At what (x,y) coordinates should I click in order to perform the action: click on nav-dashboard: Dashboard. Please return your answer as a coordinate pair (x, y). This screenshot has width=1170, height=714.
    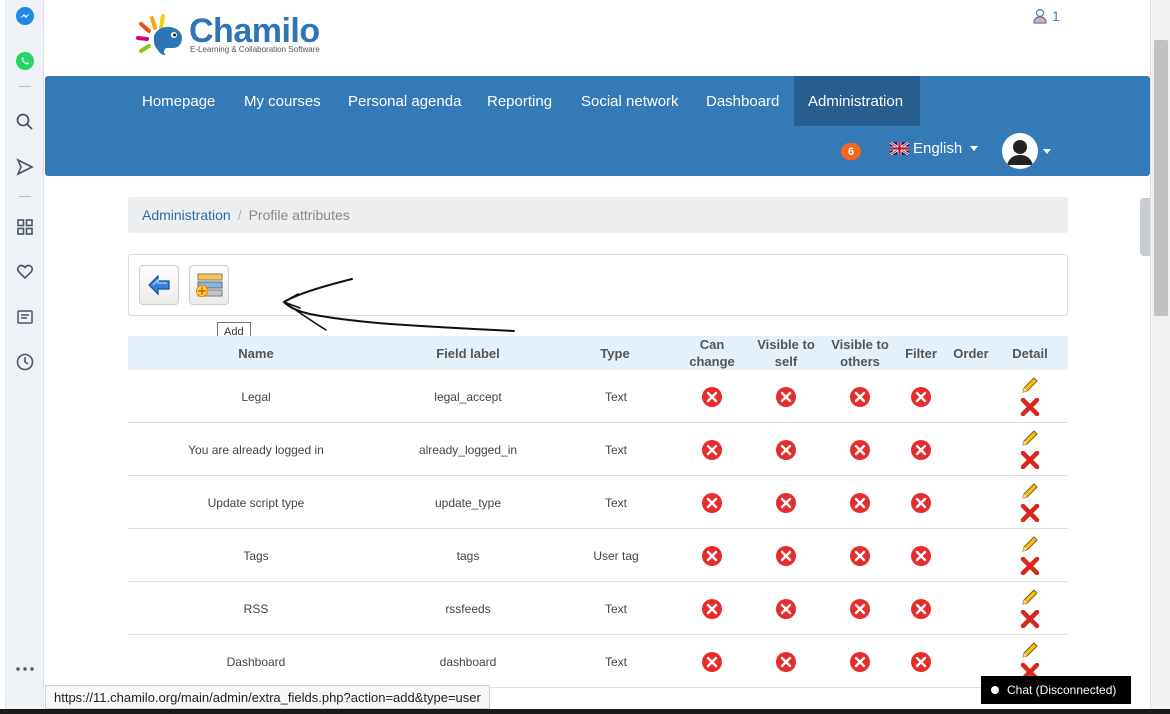
    Looking at the image, I should click on (742, 101).